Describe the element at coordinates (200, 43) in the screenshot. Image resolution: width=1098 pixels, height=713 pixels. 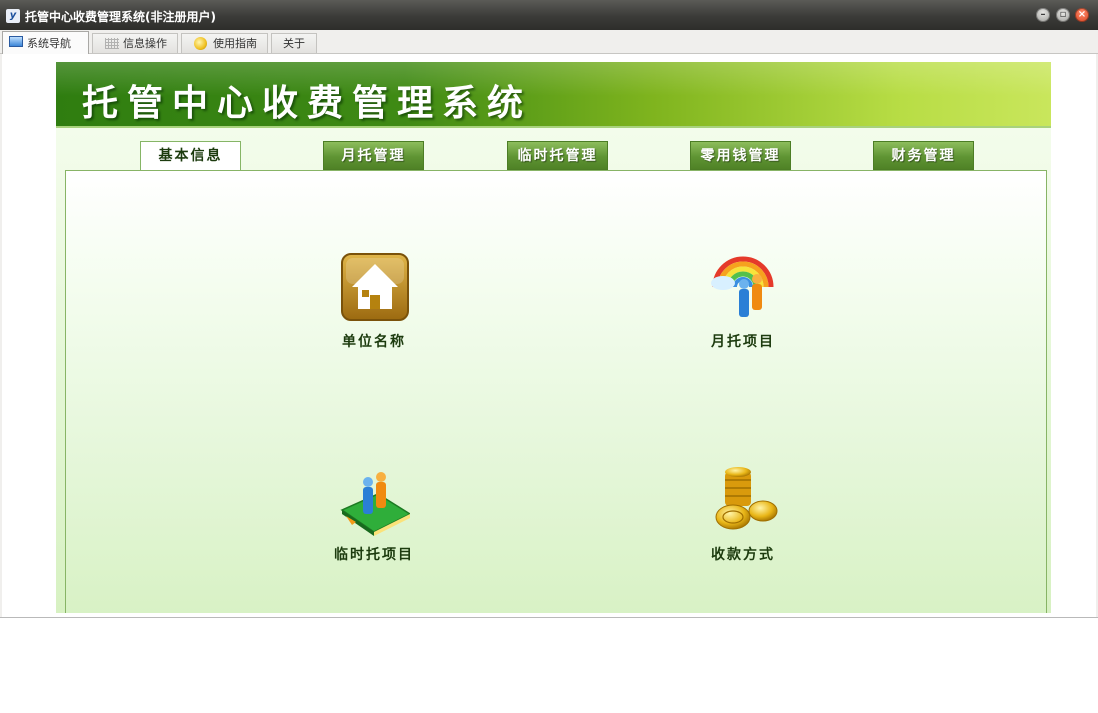
I see `guide-globe-icon` at that location.